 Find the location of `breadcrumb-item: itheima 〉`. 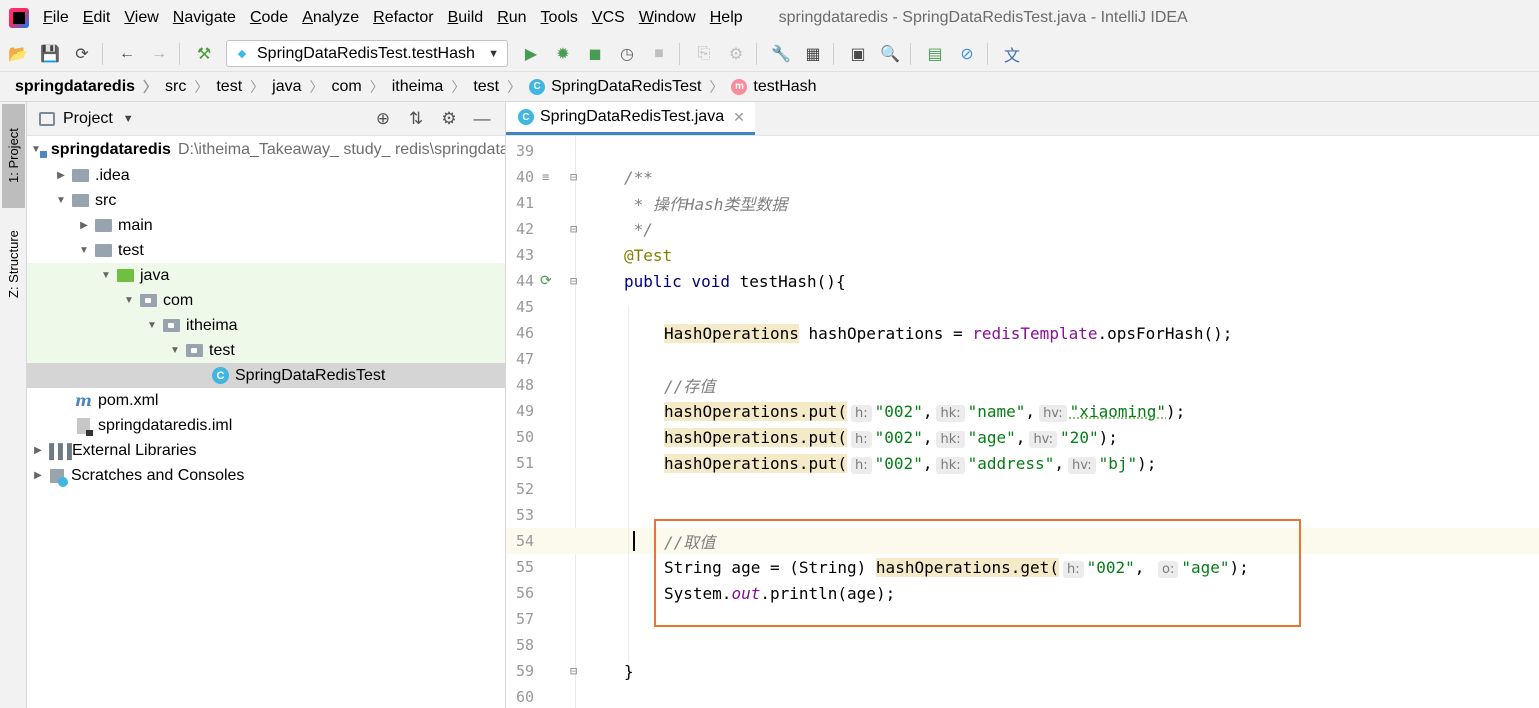

breadcrumb-item: itheima 〉 is located at coordinates (433, 87).